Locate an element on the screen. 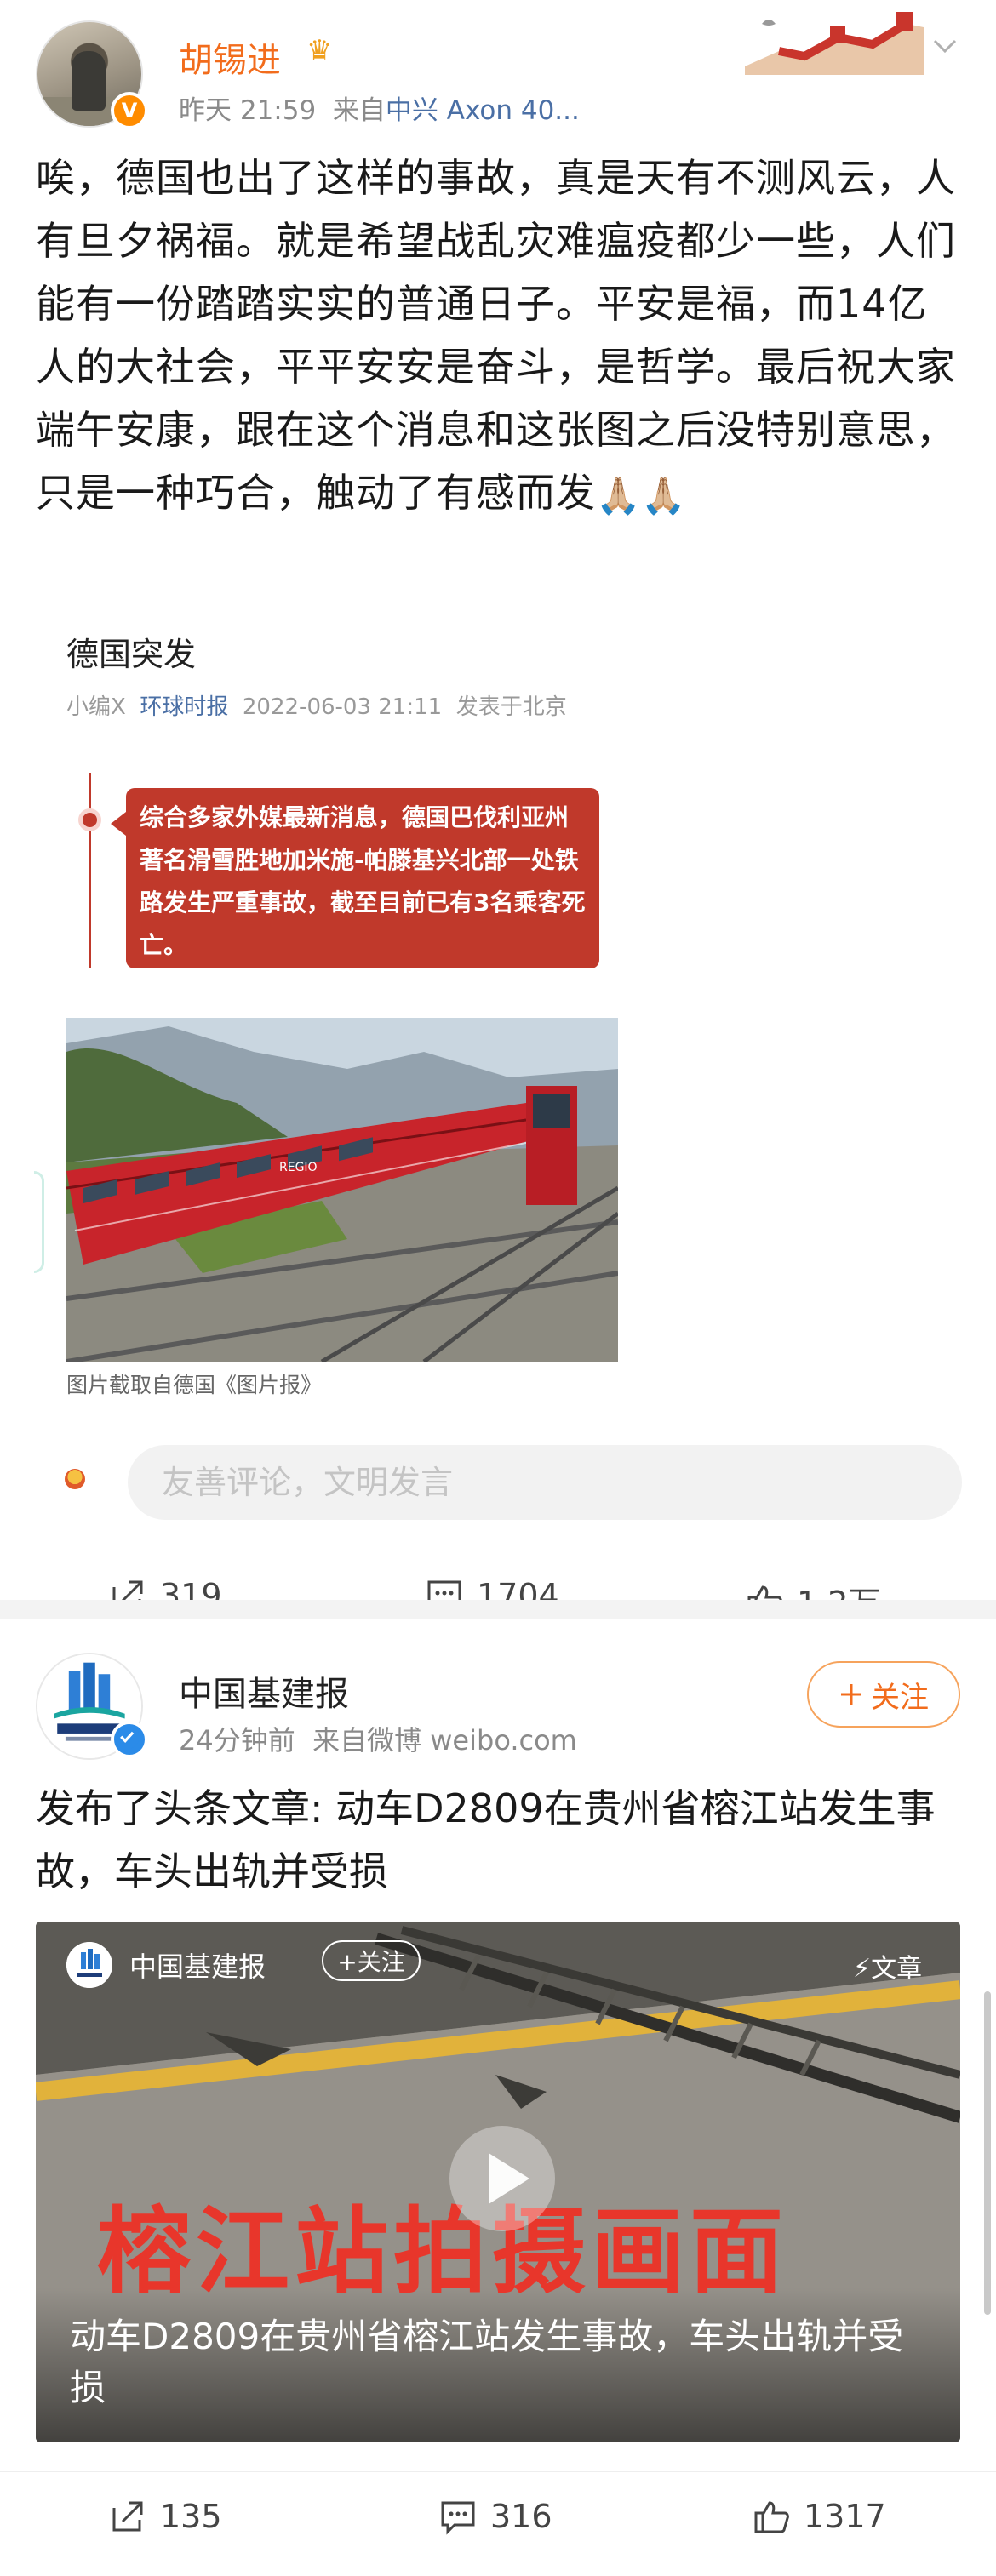 This screenshot has height=2576, width=996. article-tag: ⚡文章 is located at coordinates (887, 1966).